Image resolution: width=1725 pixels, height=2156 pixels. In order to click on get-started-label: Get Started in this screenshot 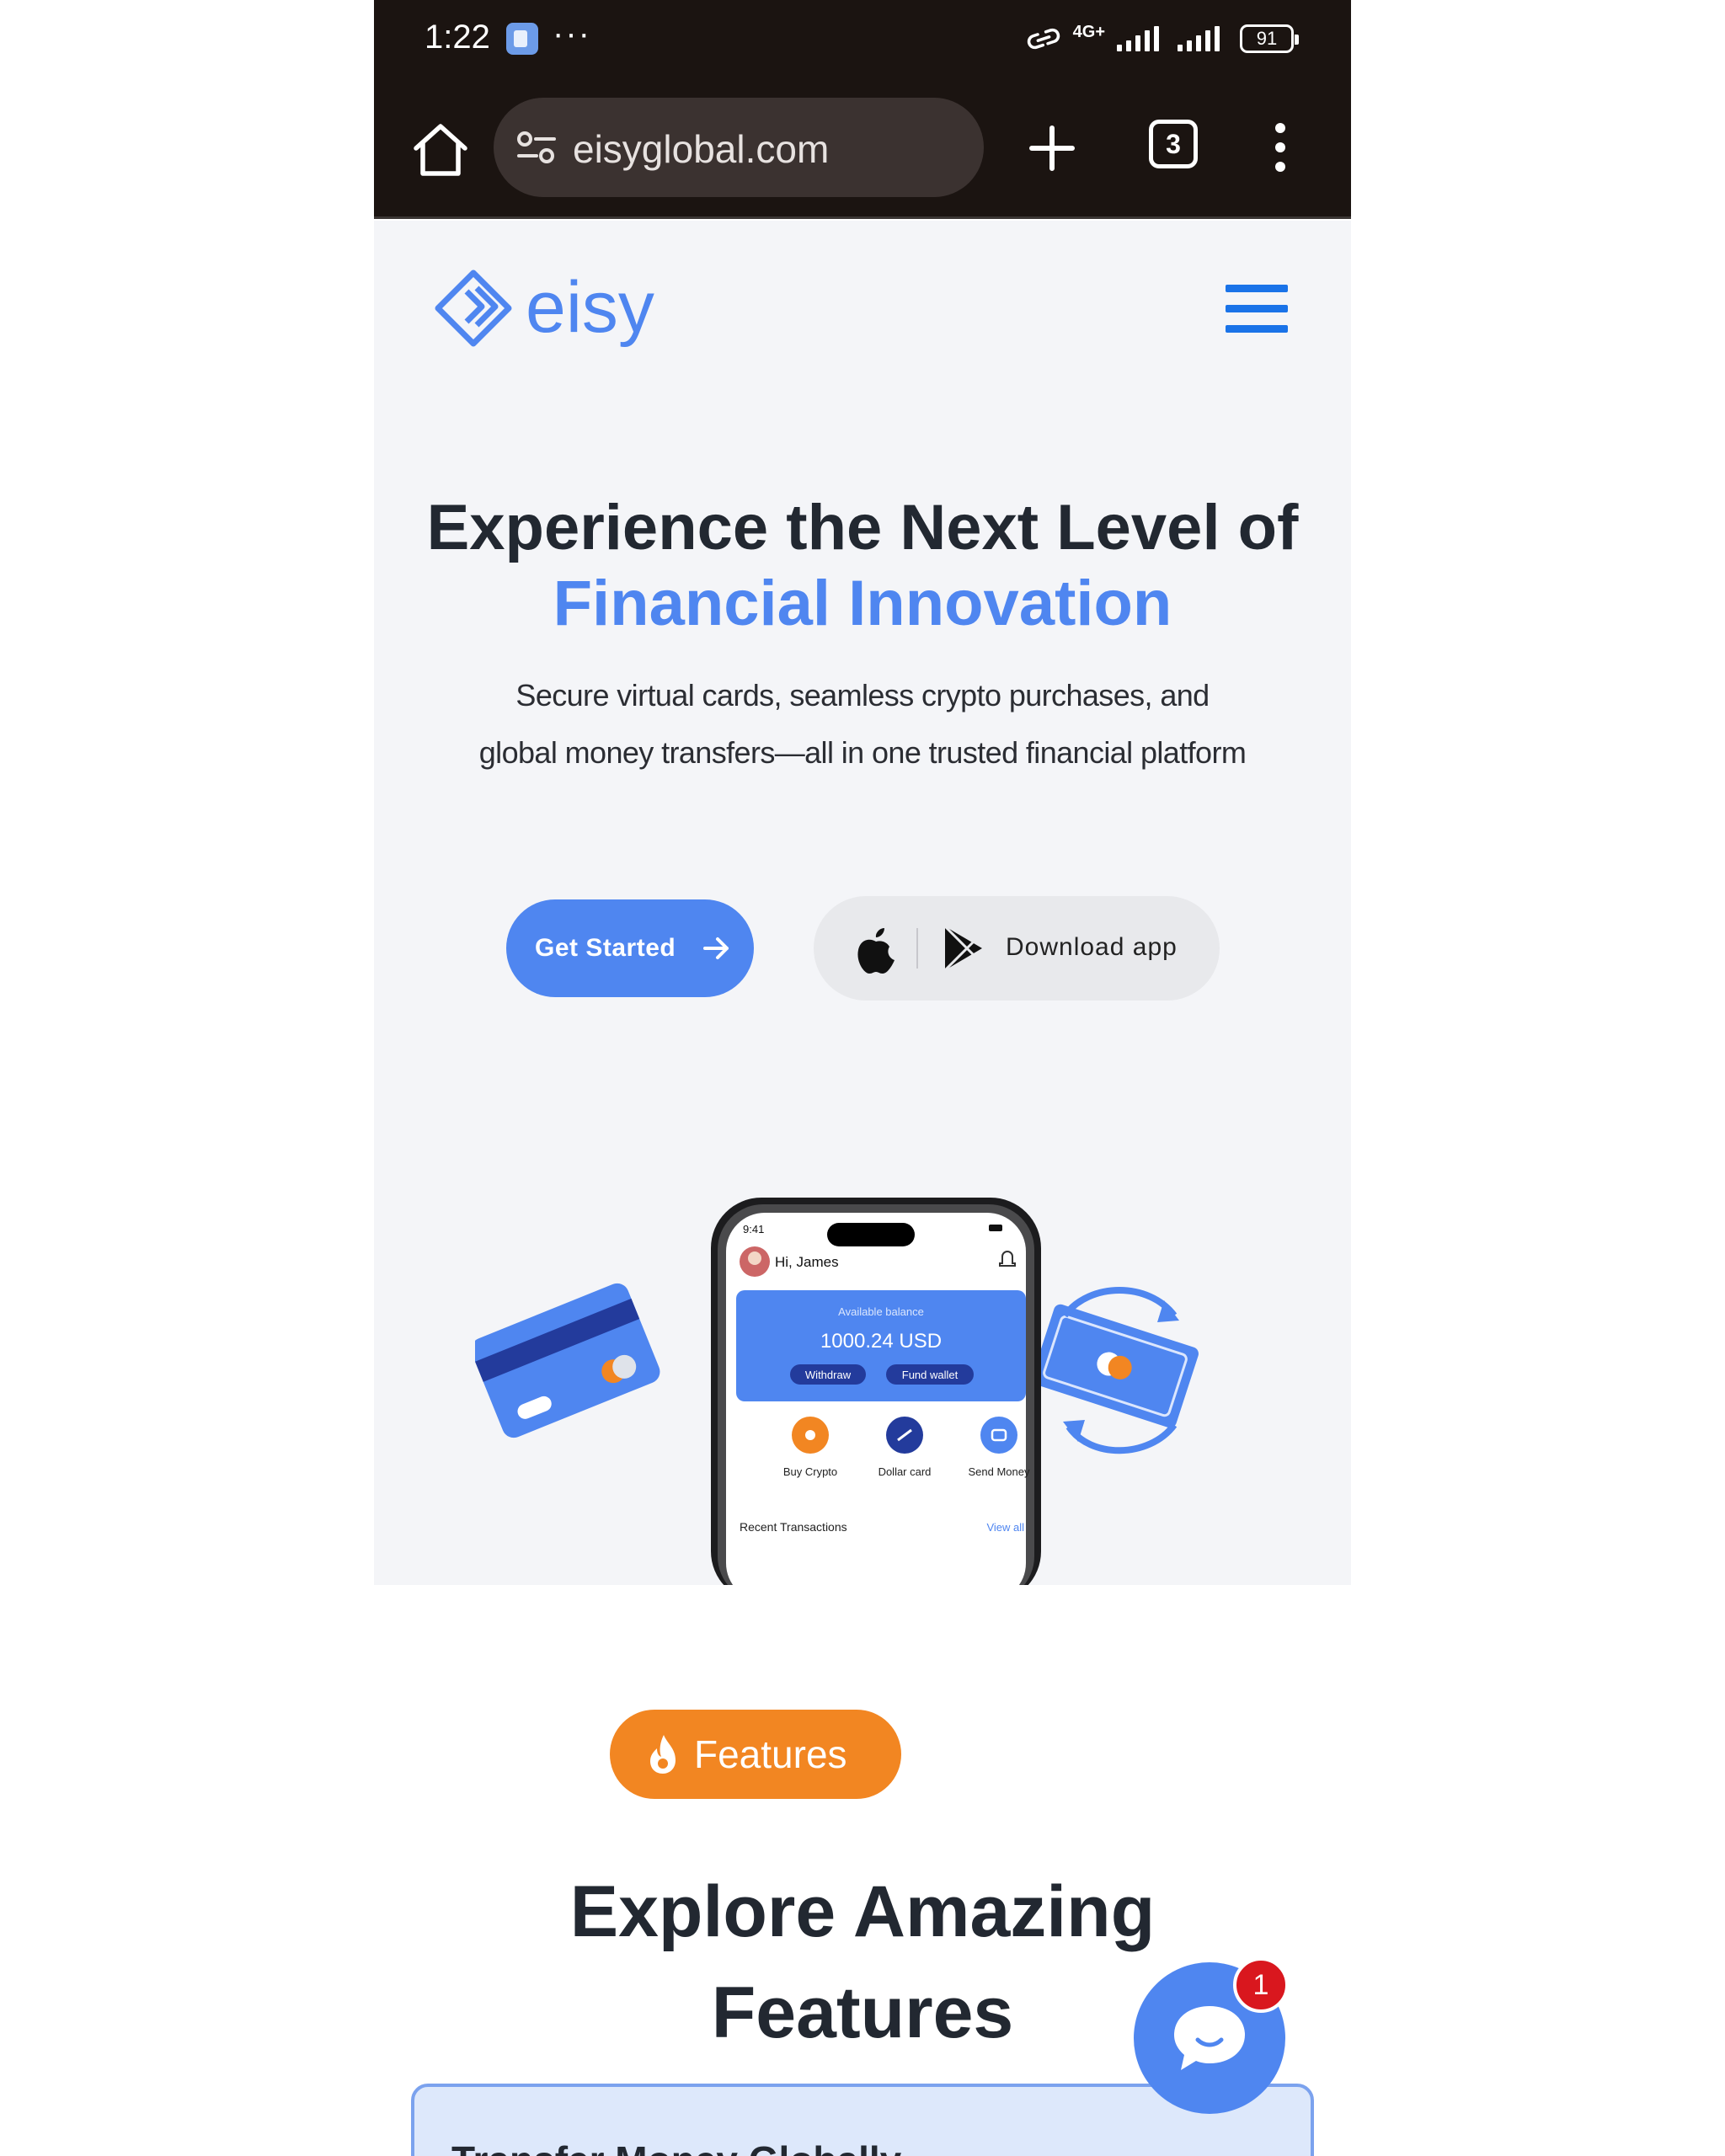, I will do `click(605, 948)`.